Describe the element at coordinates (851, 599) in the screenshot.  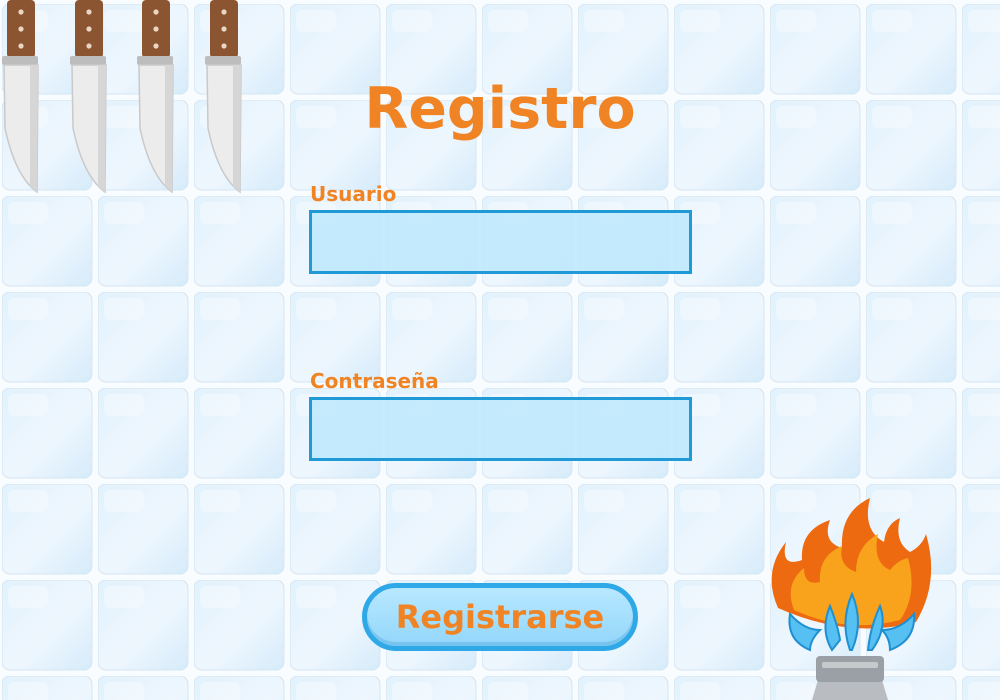
I see `gas-burner-flame-icon` at that location.